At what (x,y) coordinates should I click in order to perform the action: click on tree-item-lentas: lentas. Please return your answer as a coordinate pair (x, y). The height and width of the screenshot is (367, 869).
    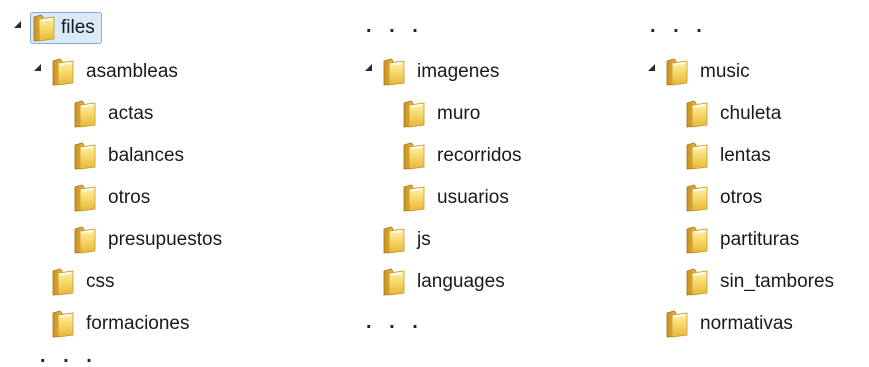
    Looking at the image, I should click on (730, 156).